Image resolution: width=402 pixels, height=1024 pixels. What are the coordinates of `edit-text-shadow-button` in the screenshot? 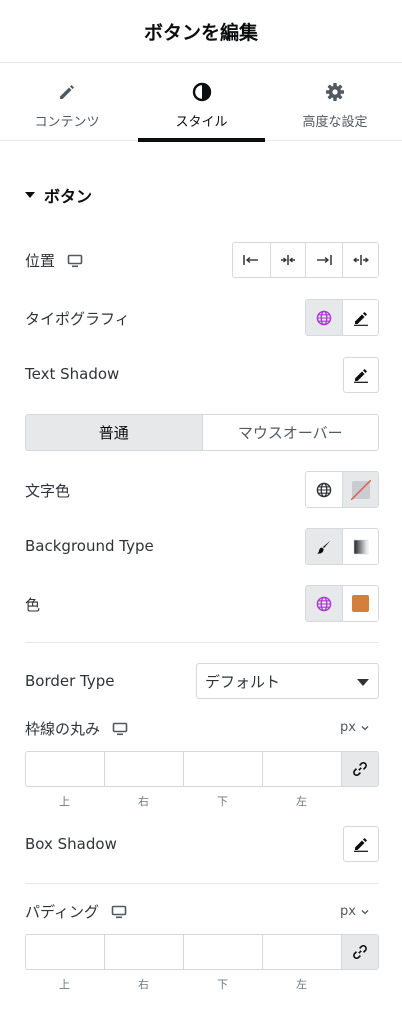 It's located at (361, 375).